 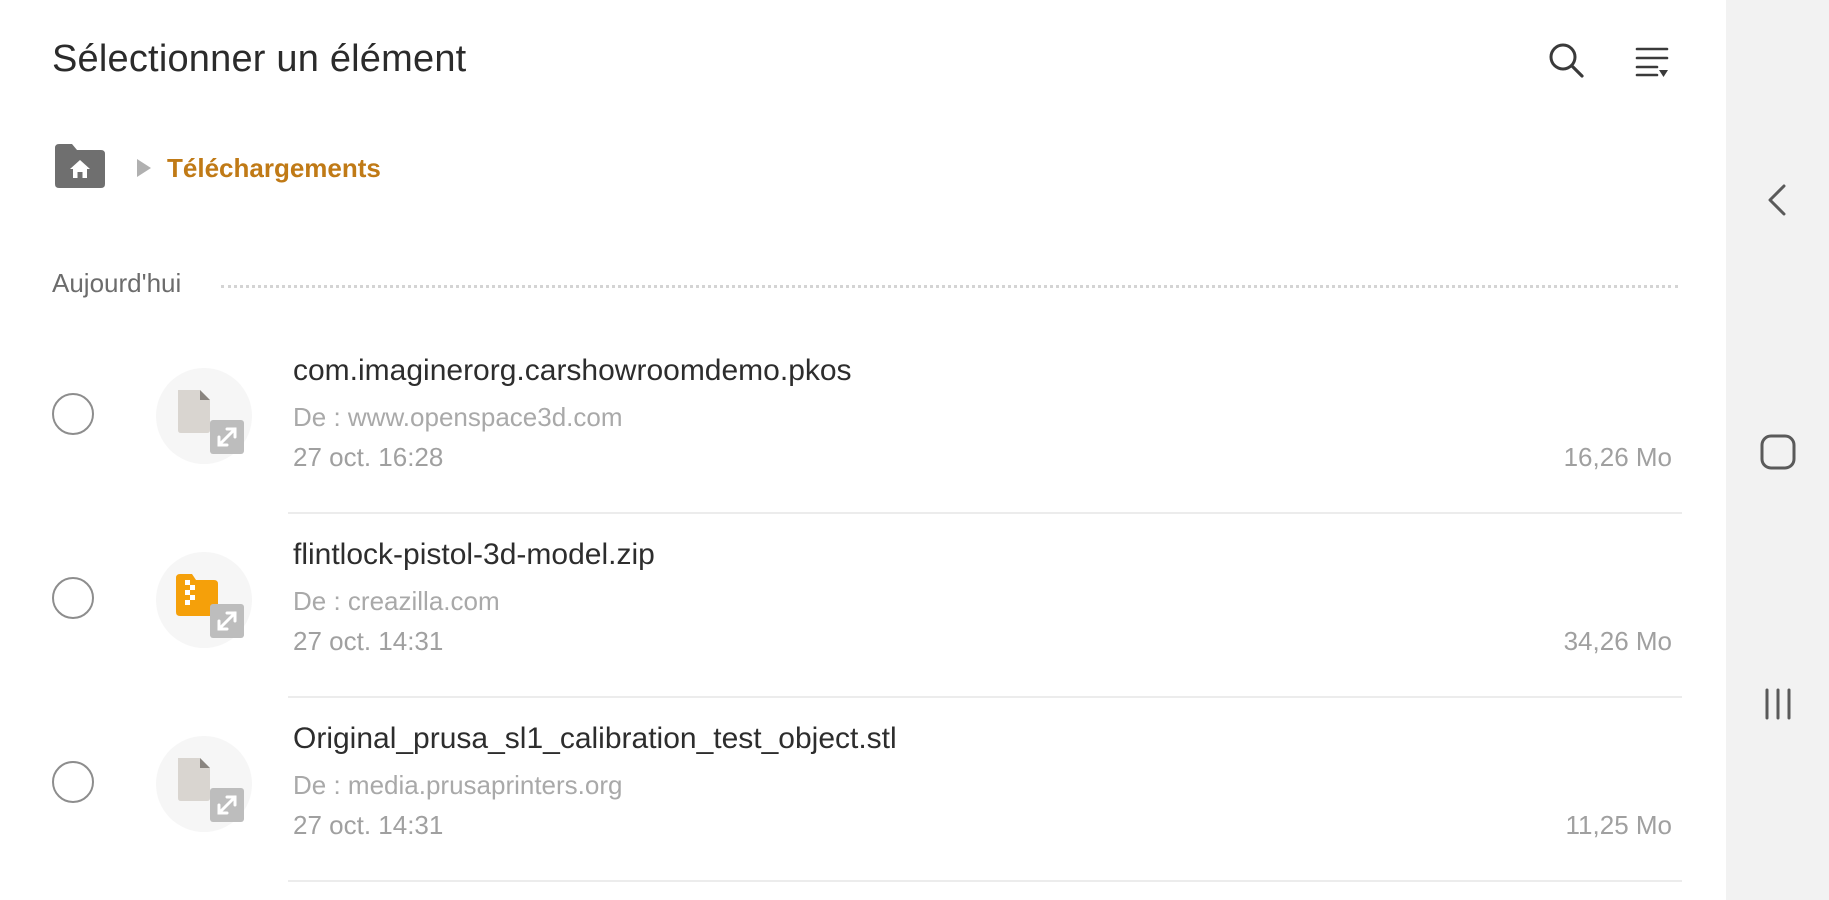 What do you see at coordinates (1618, 825) in the screenshot?
I see `file-size: 11,25 Mo` at bounding box center [1618, 825].